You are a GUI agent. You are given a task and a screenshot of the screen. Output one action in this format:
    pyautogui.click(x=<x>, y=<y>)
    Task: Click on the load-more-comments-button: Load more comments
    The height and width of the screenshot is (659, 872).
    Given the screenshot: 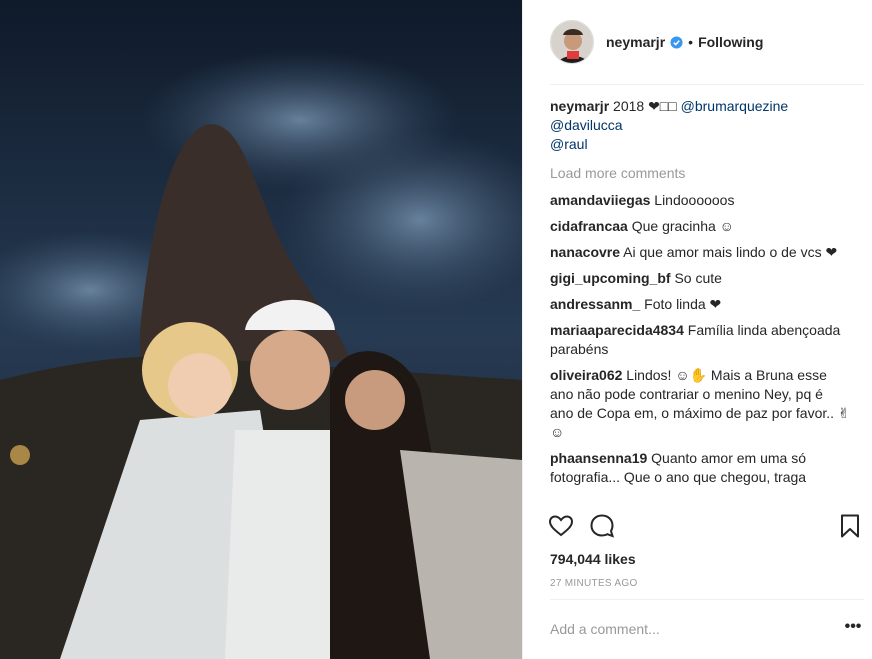 What is the action you would take?
    pyautogui.click(x=700, y=173)
    